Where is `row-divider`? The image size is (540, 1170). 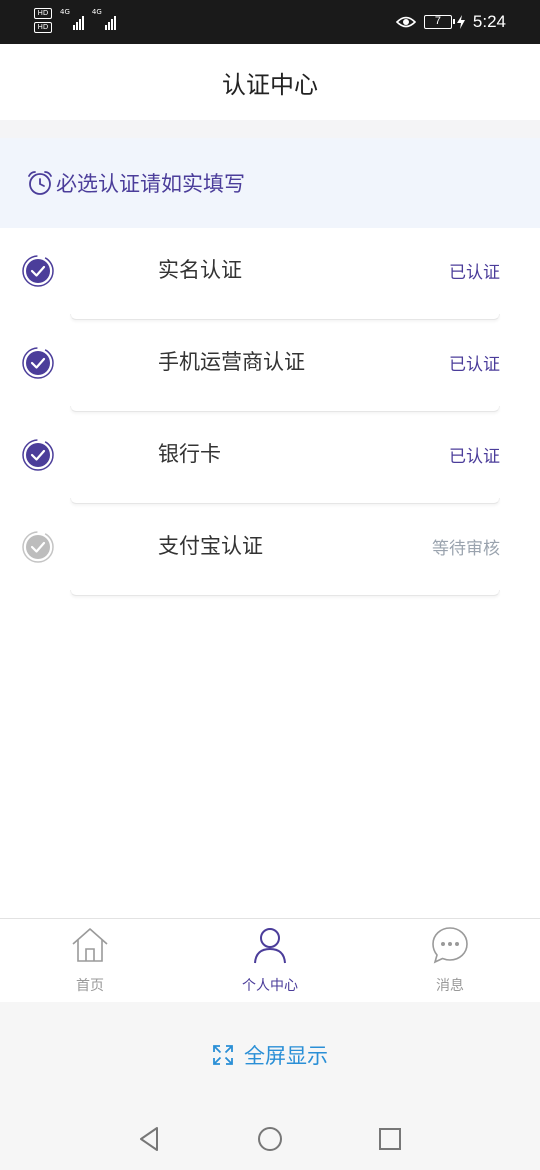 row-divider is located at coordinates (285, 593).